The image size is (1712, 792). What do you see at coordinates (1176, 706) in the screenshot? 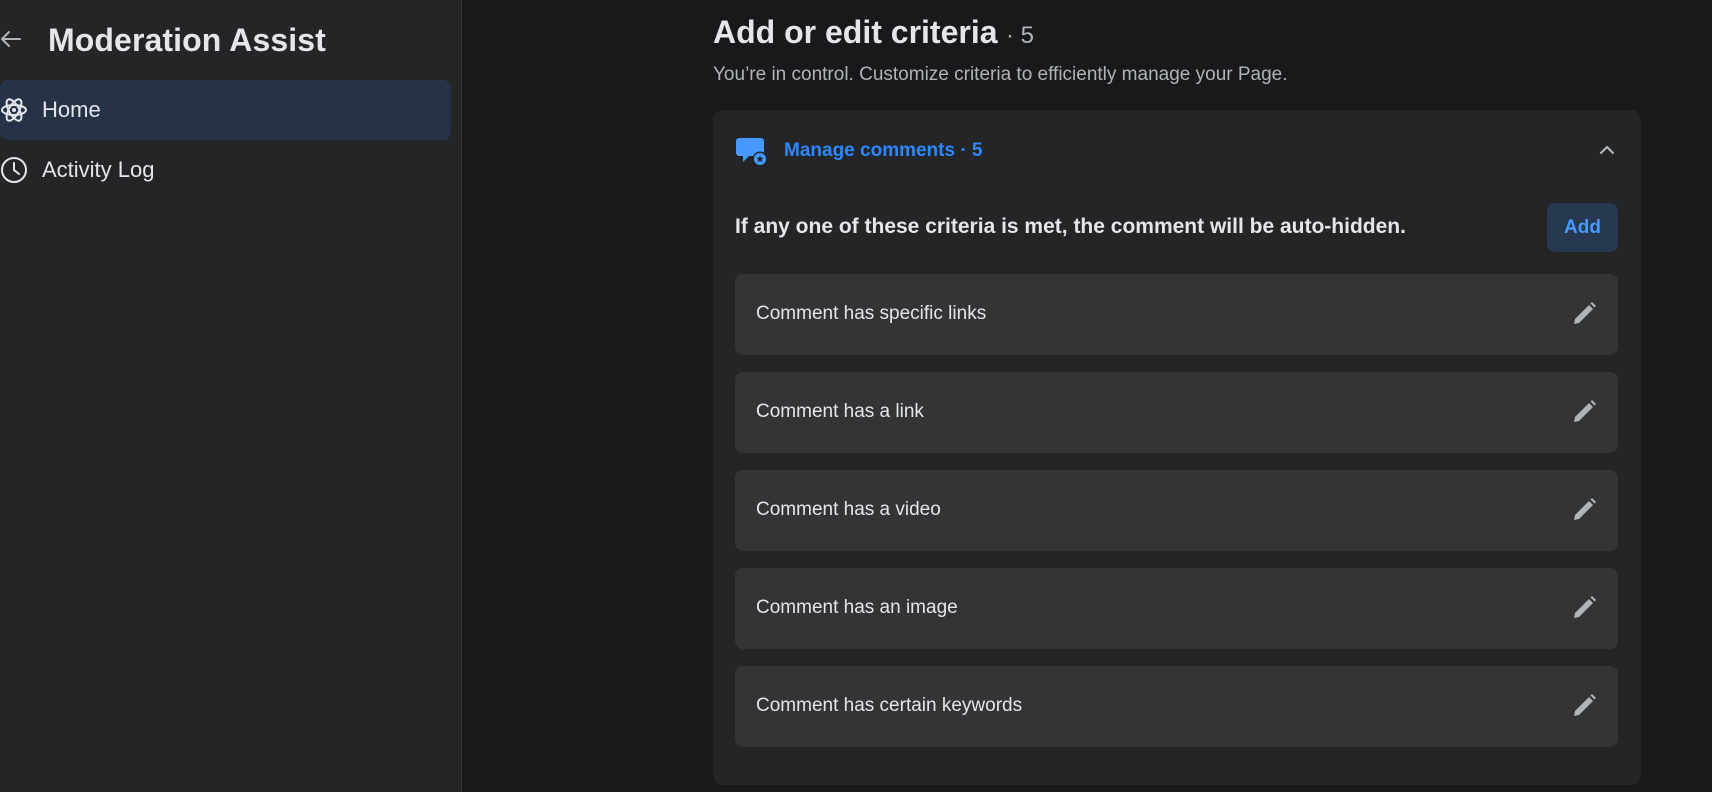
I see `criteria-item: Comment has certain keywords` at bounding box center [1176, 706].